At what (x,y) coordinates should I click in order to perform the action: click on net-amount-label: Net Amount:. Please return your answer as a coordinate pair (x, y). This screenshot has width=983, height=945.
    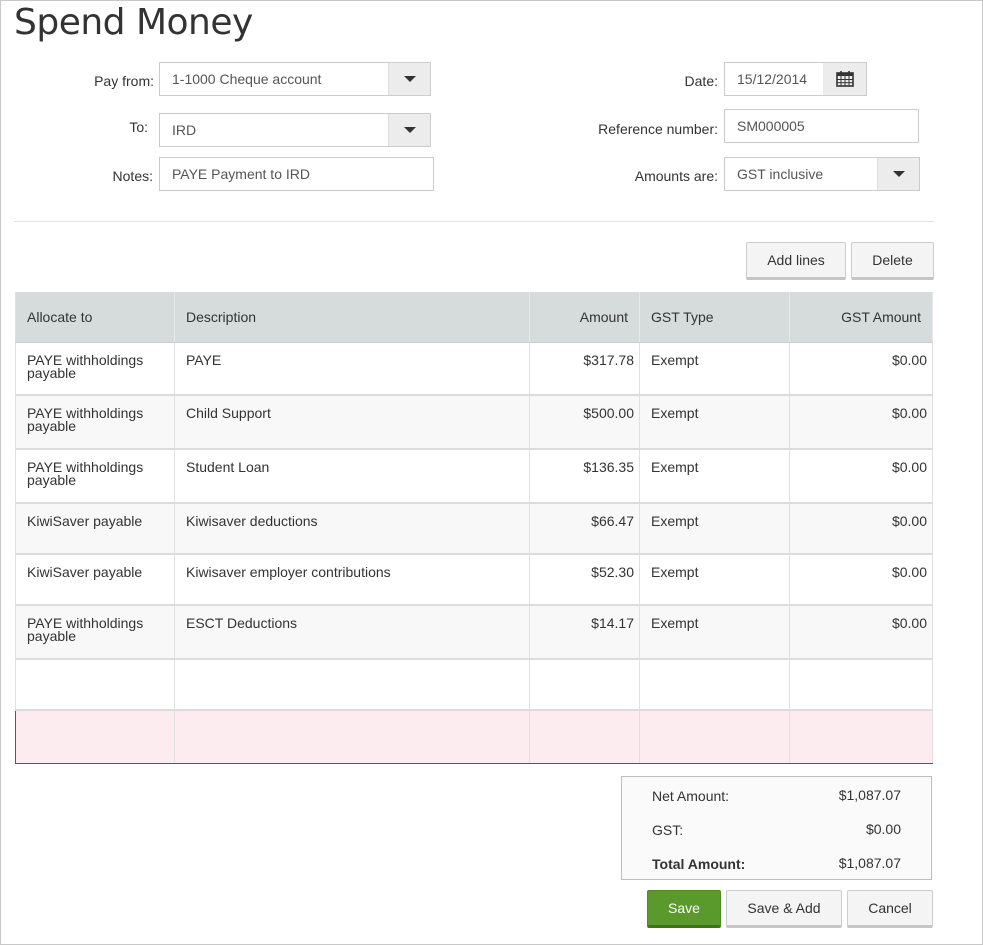
    Looking at the image, I should click on (691, 796).